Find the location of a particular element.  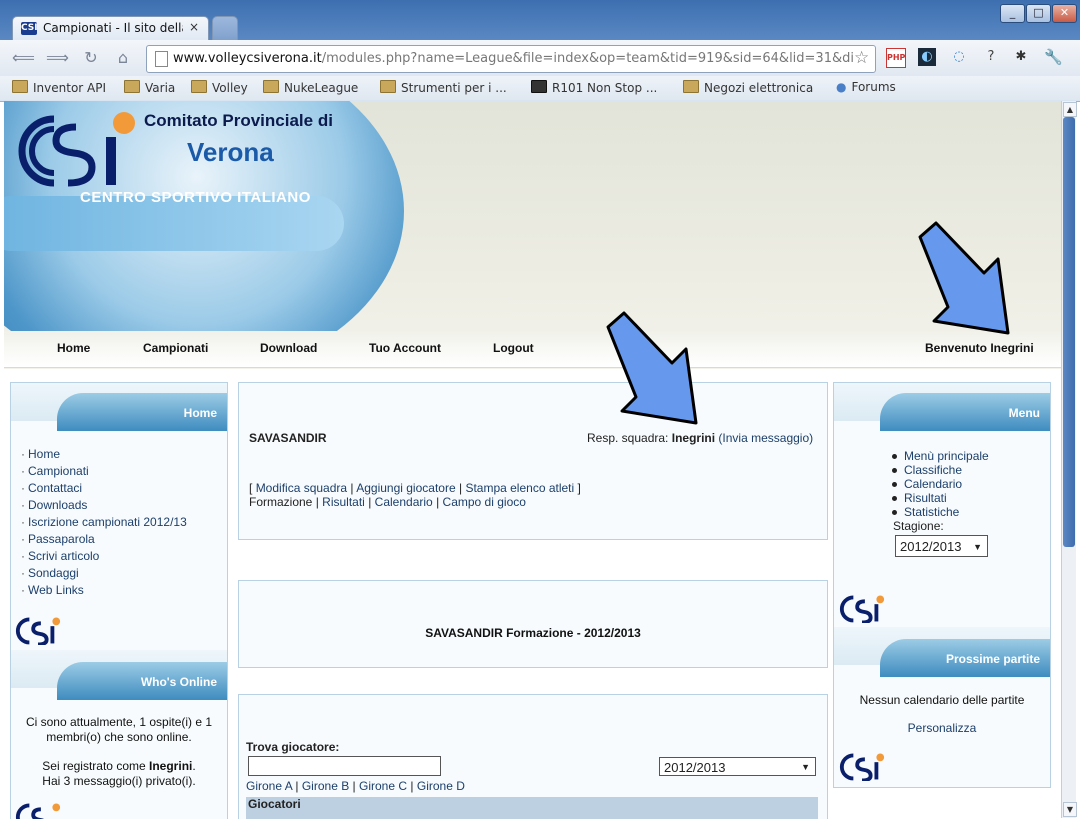

group-a-link: Girone A is located at coordinates (269, 786).